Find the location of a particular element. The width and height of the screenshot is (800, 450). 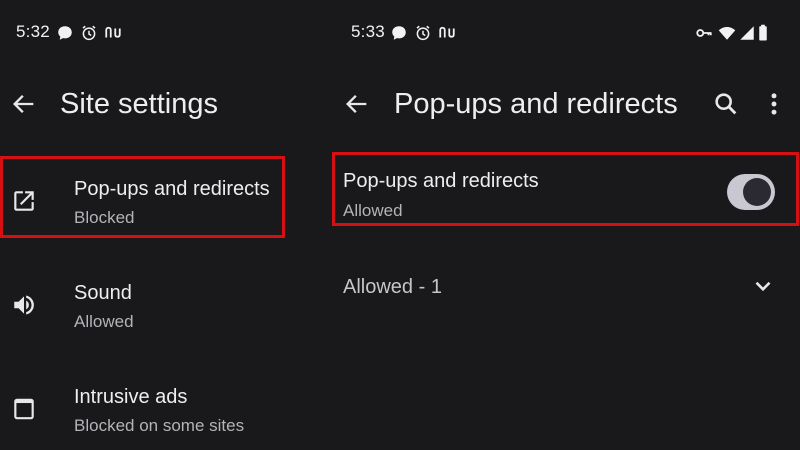

list-item-title: Sound is located at coordinates (103, 293).